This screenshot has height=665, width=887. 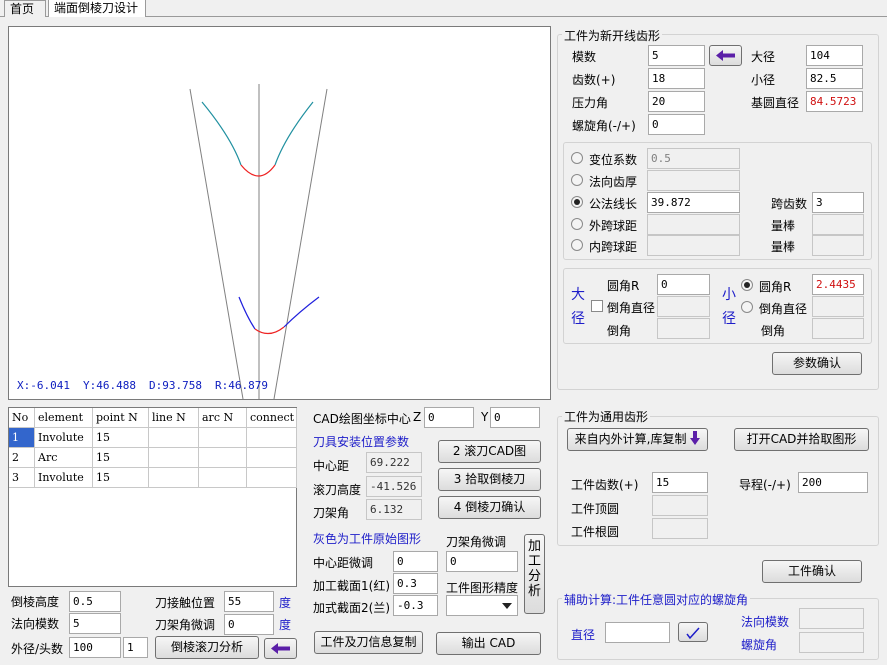 I want to click on starts-field: 1, so click(x=135, y=647).